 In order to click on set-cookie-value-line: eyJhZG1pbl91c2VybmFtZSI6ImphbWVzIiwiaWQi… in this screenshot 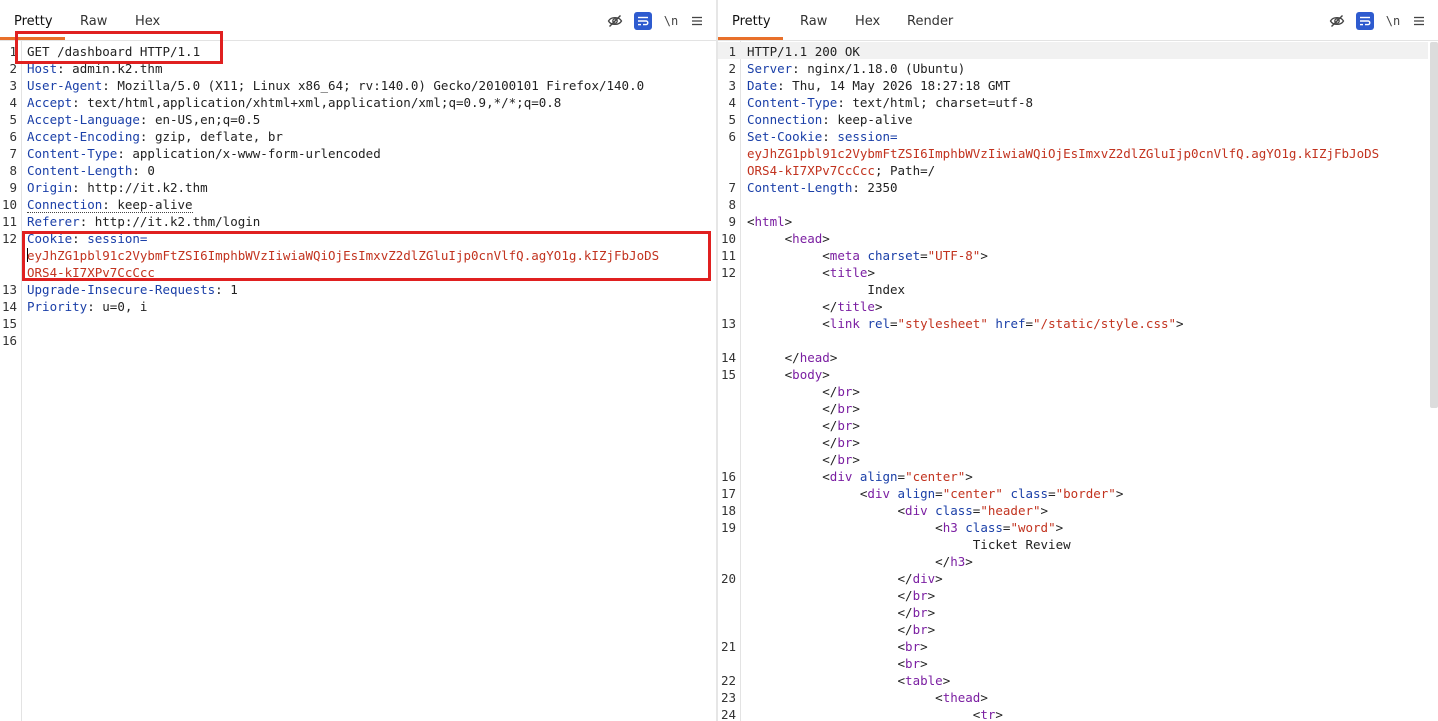, I will do `click(1063, 153)`.